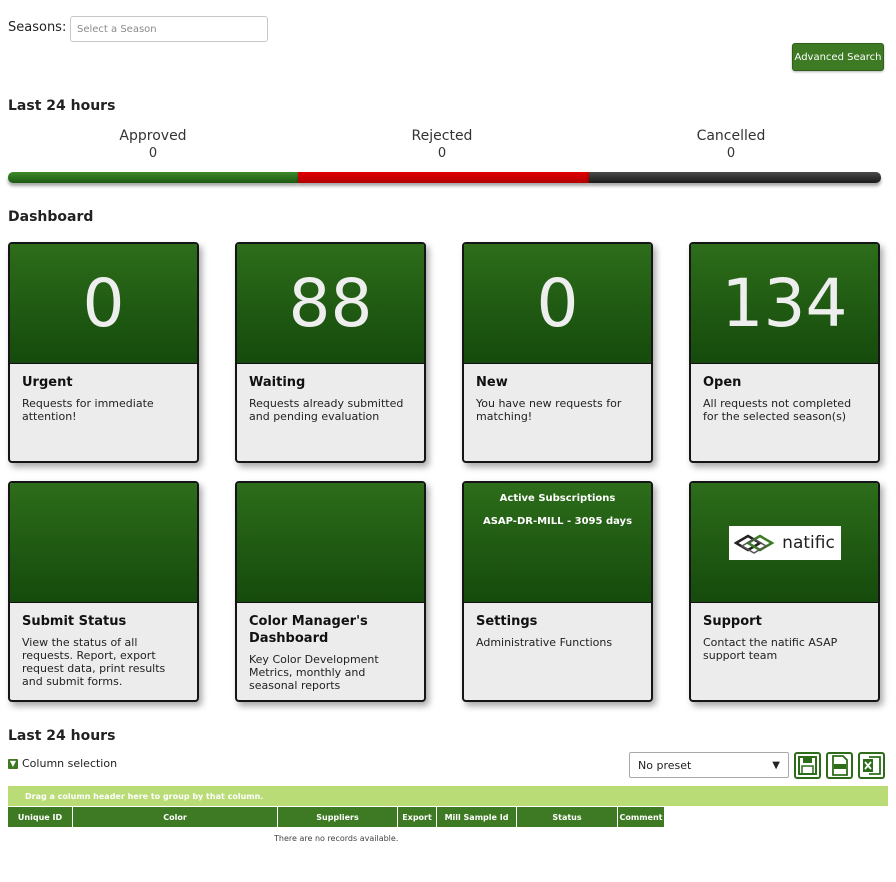 This screenshot has height=882, width=896. I want to click on preset-value: No preset, so click(665, 765).